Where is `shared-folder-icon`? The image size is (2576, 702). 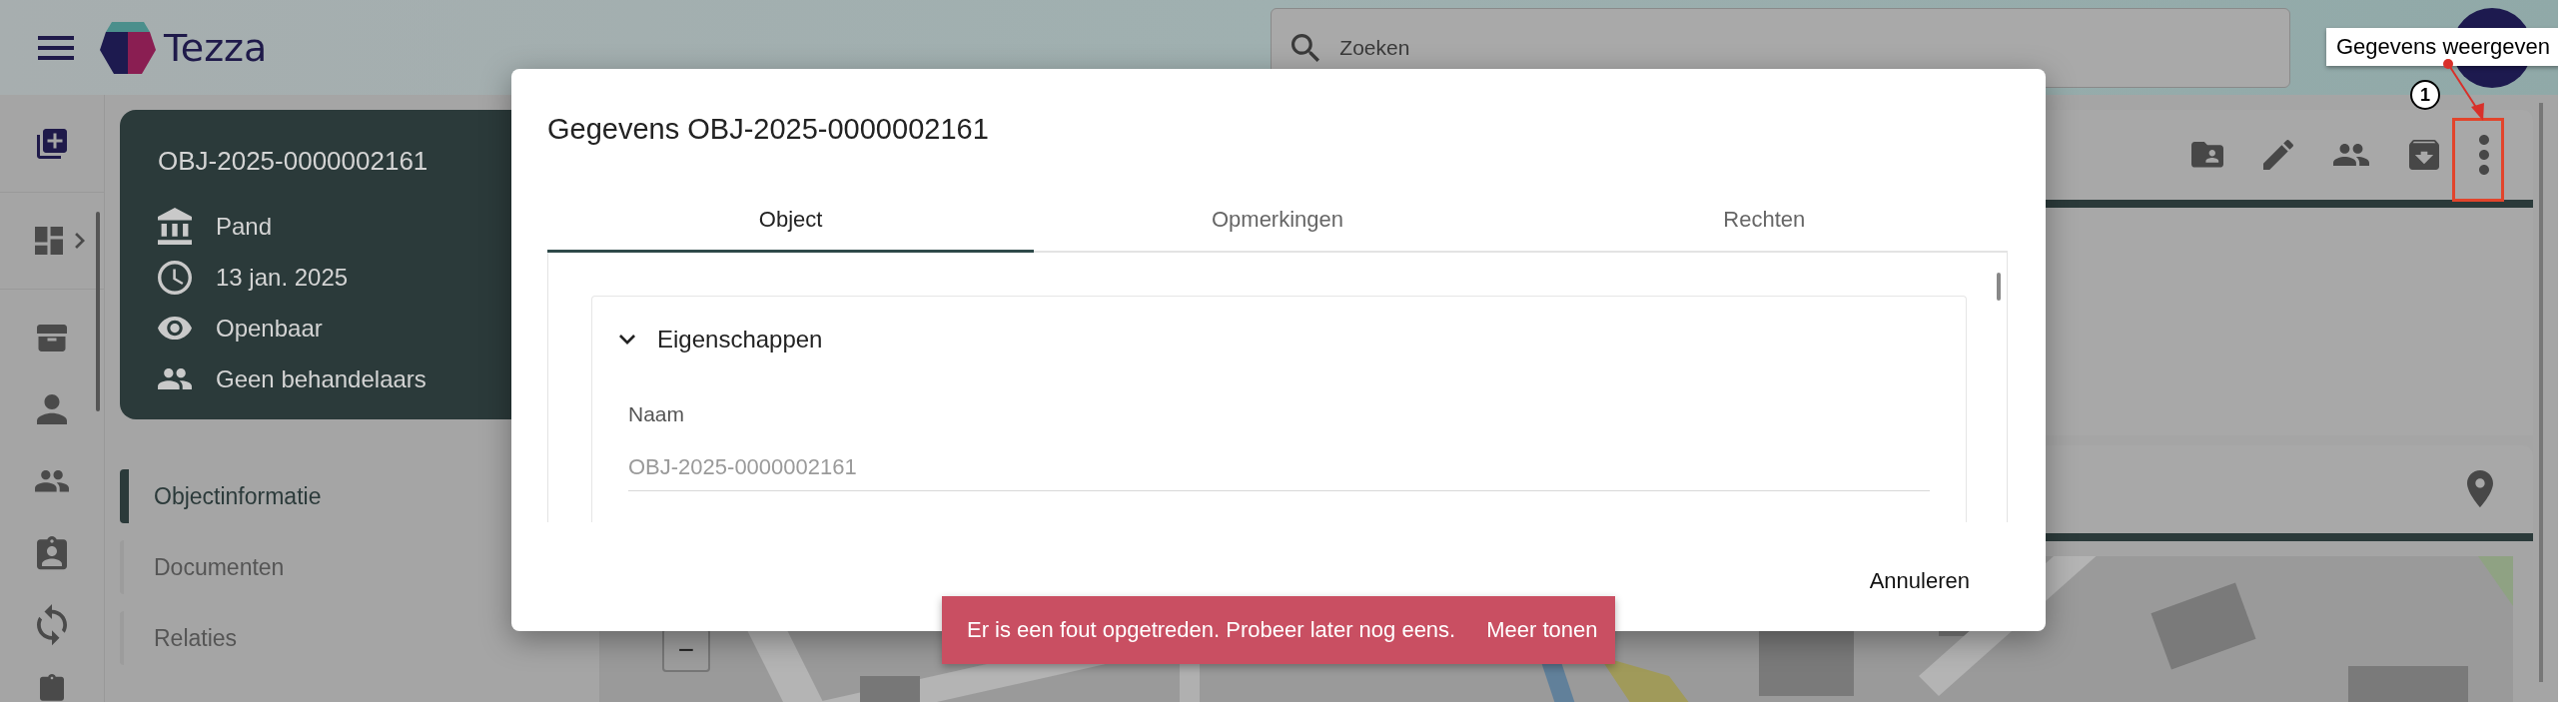
shared-folder-icon is located at coordinates (2207, 155).